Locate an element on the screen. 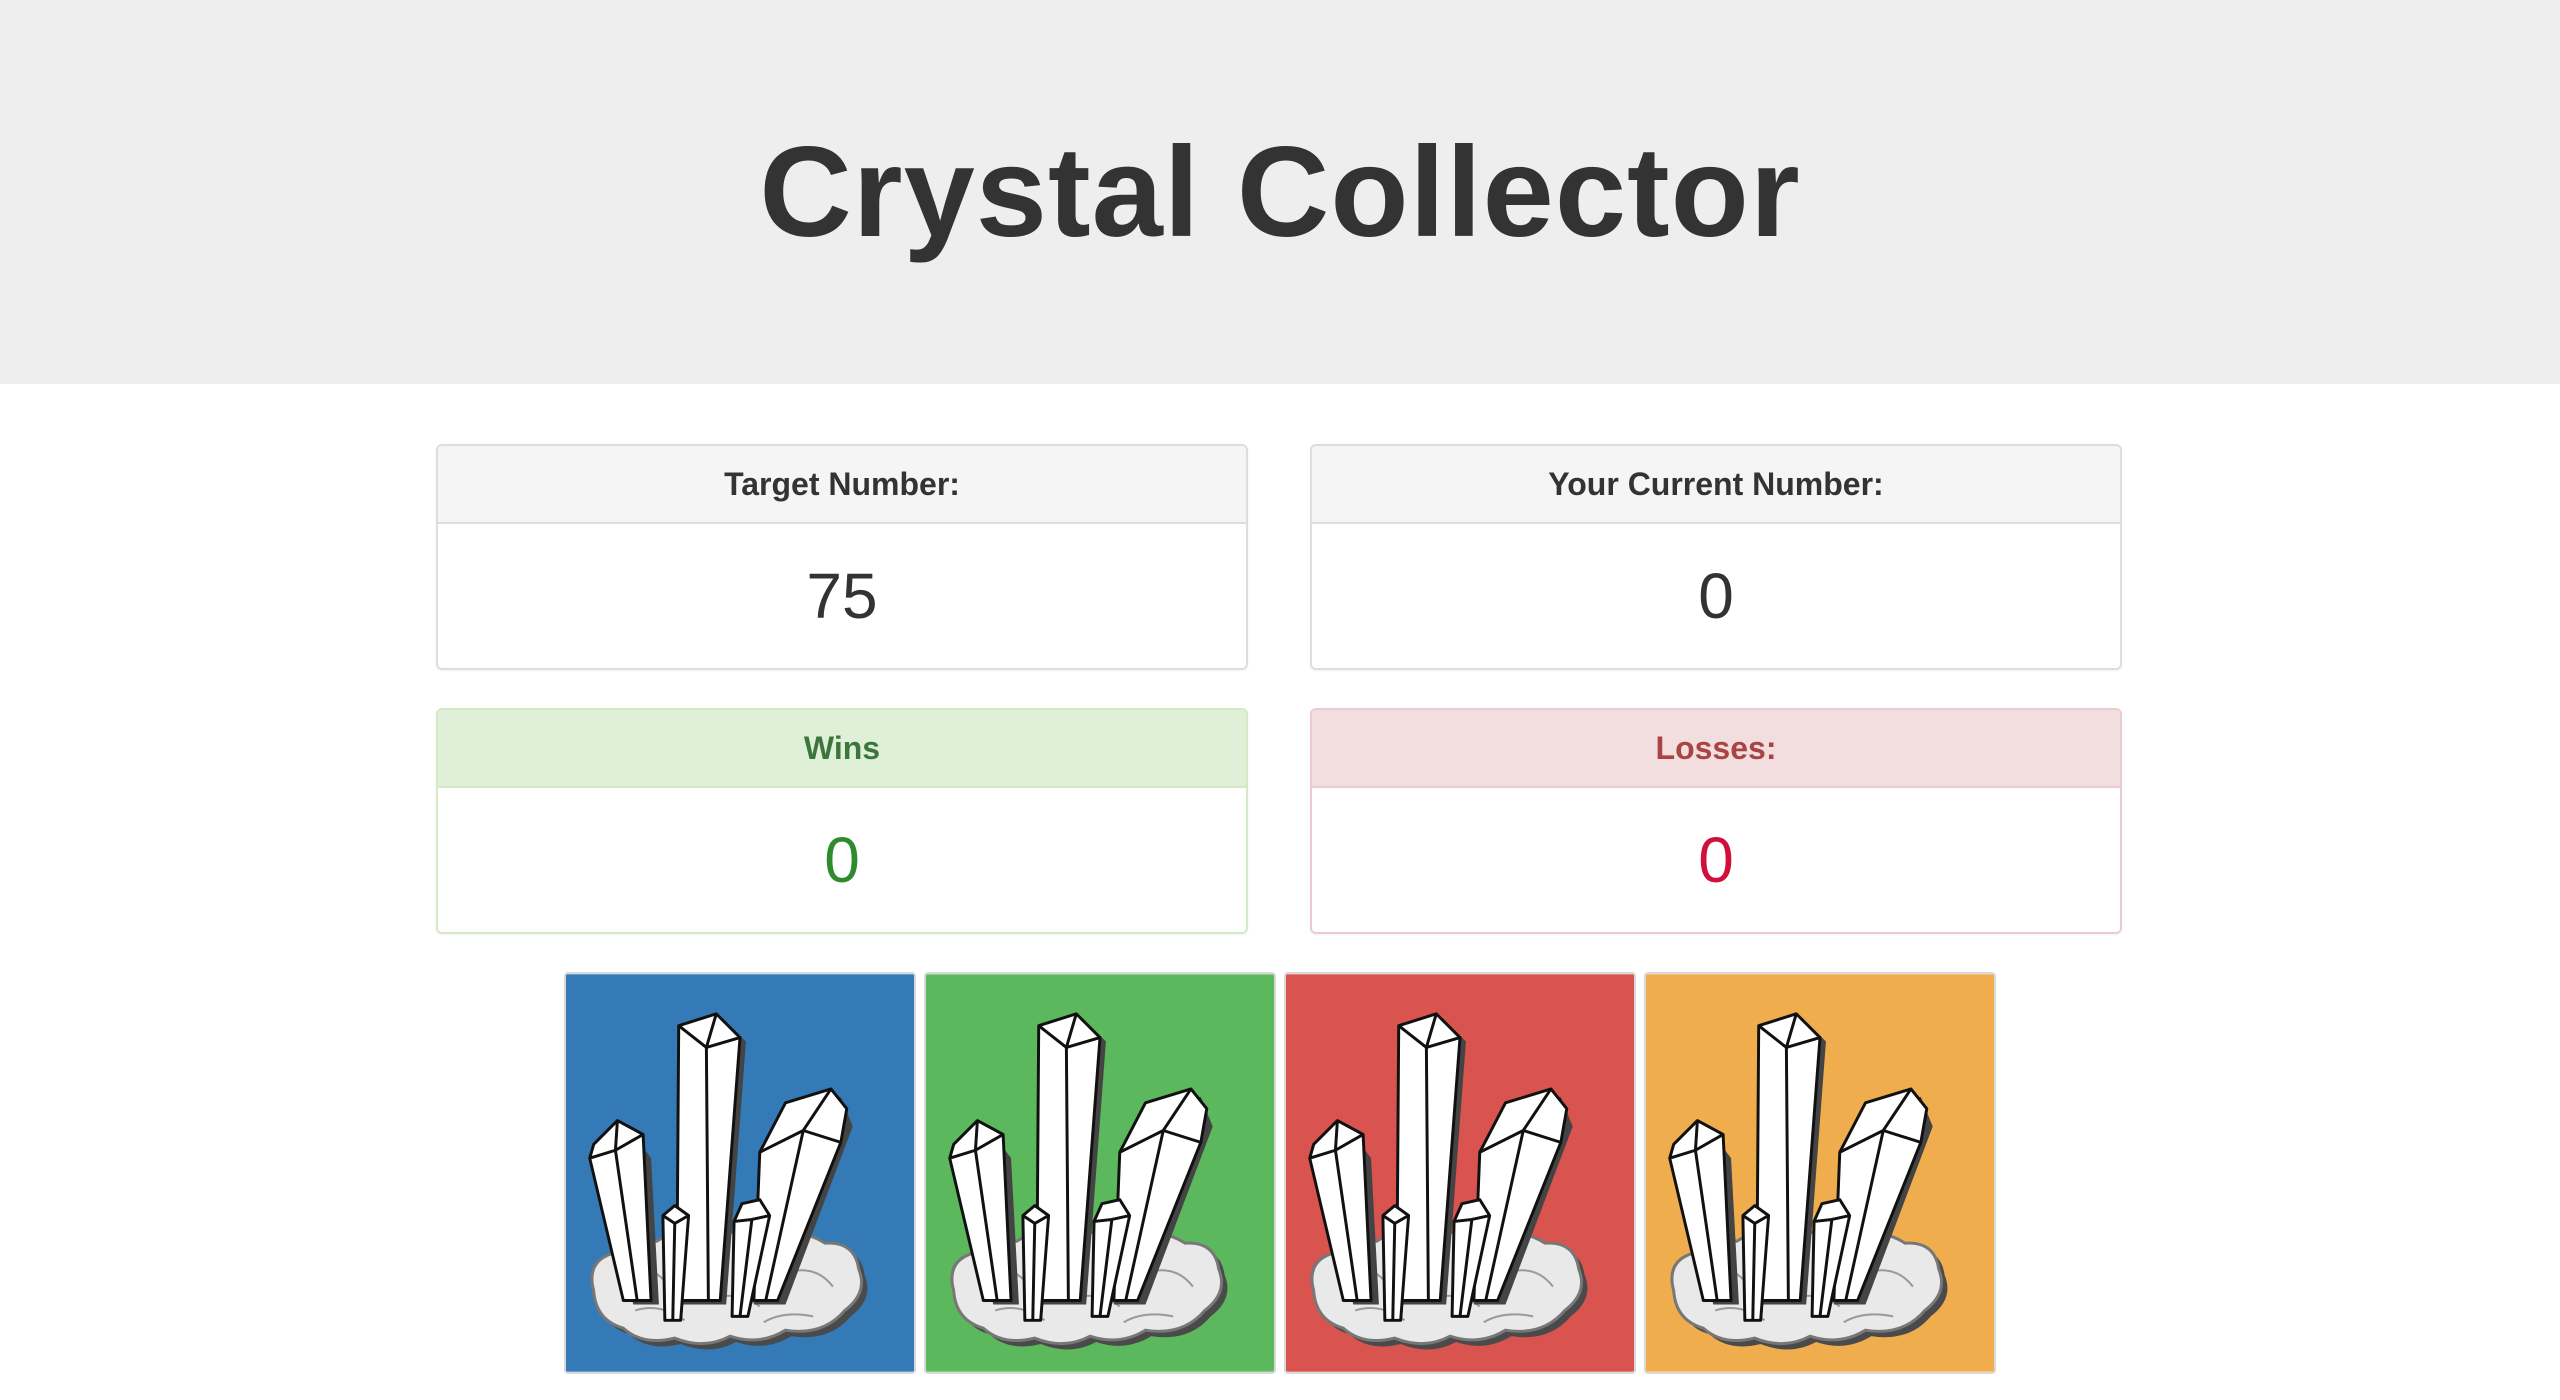 Image resolution: width=2560 pixels, height=1400 pixels. current-number-panel: Your Current Number: 0 is located at coordinates (1716, 557).